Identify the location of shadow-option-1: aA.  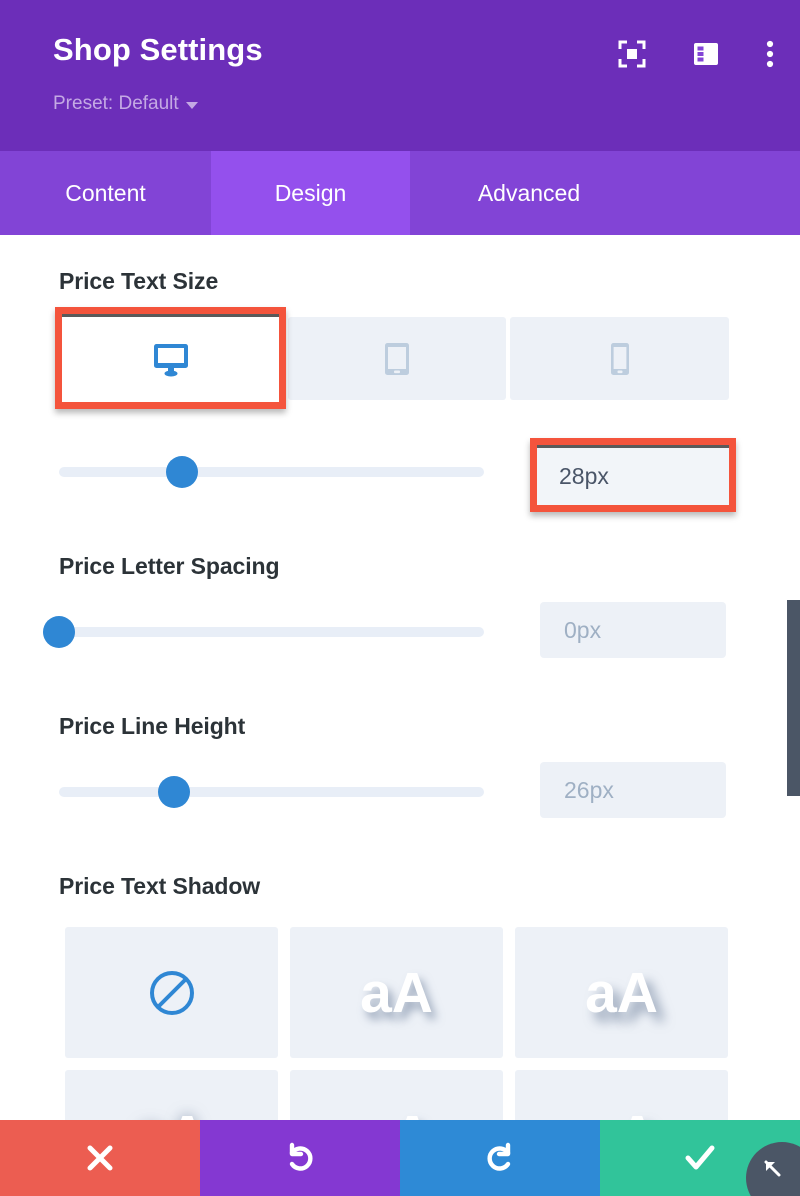
(396, 992).